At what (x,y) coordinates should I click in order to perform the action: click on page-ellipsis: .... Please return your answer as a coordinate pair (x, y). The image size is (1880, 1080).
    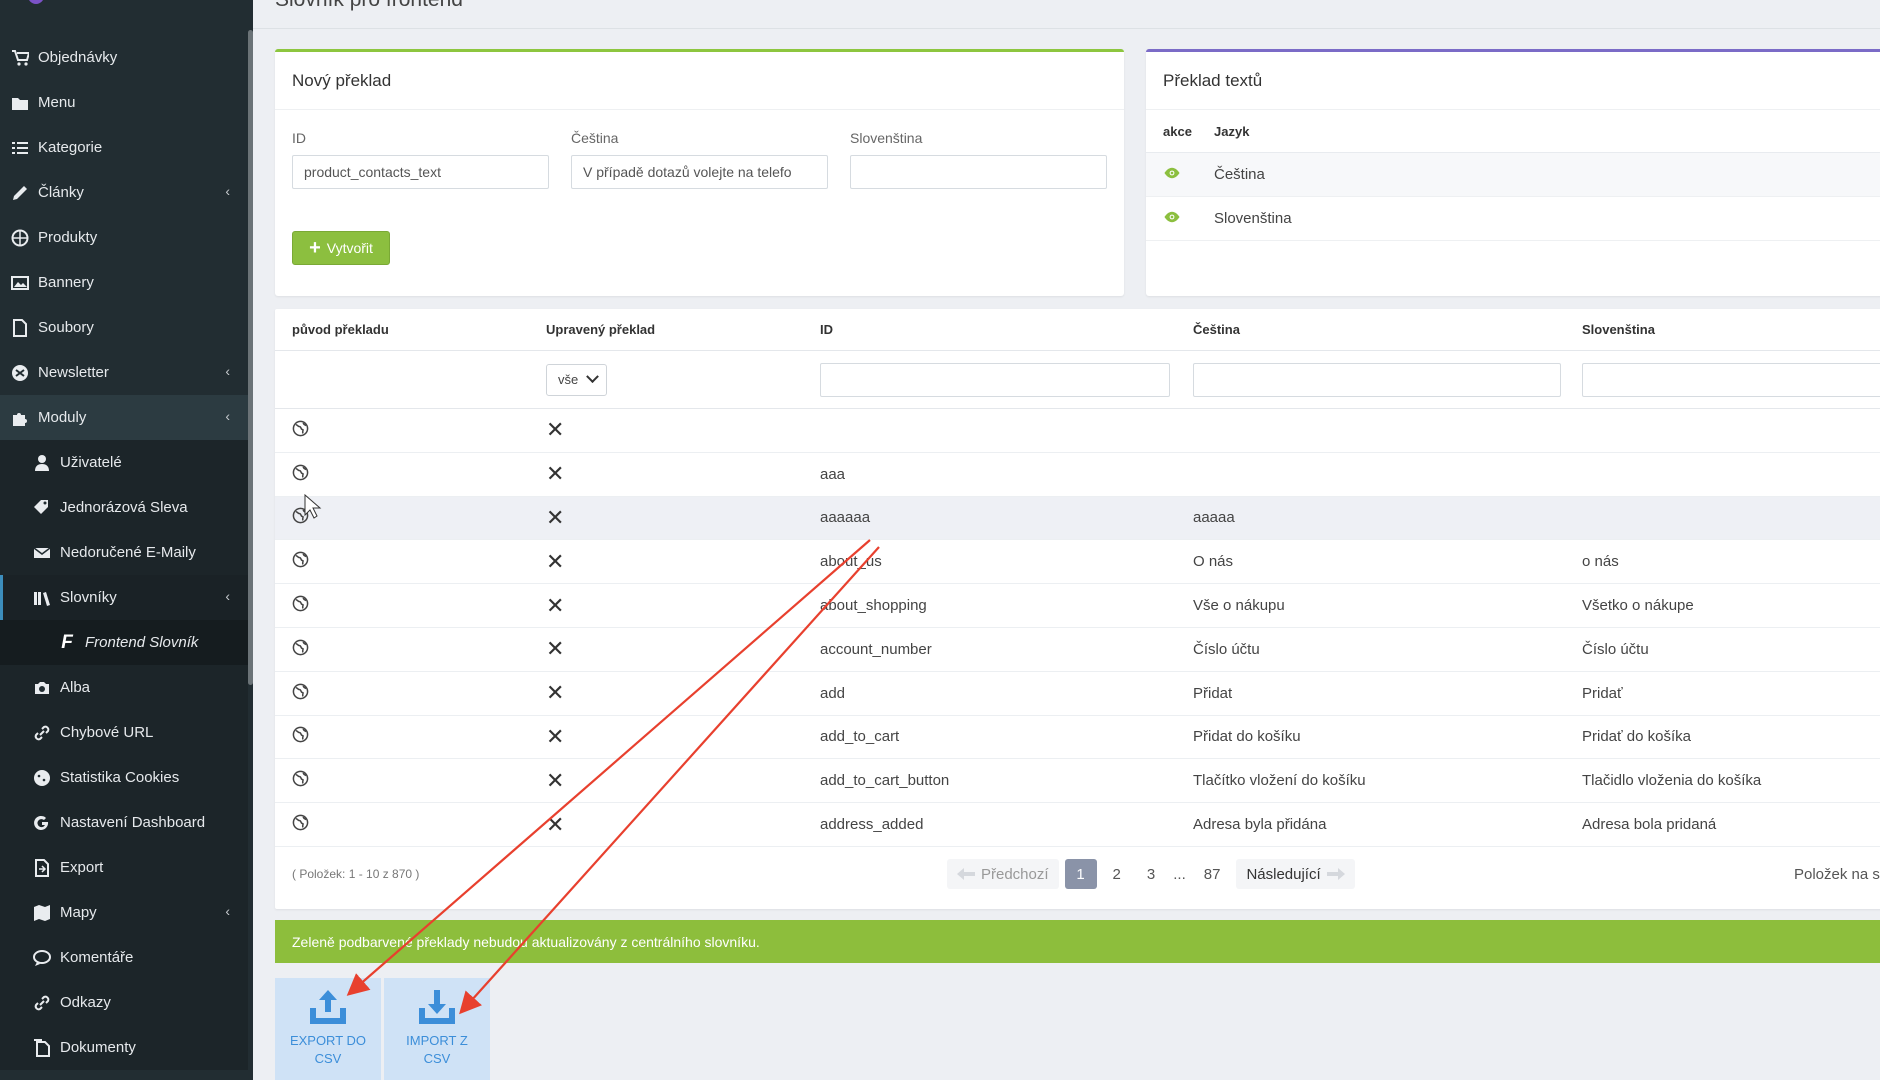
    Looking at the image, I should click on (1179, 874).